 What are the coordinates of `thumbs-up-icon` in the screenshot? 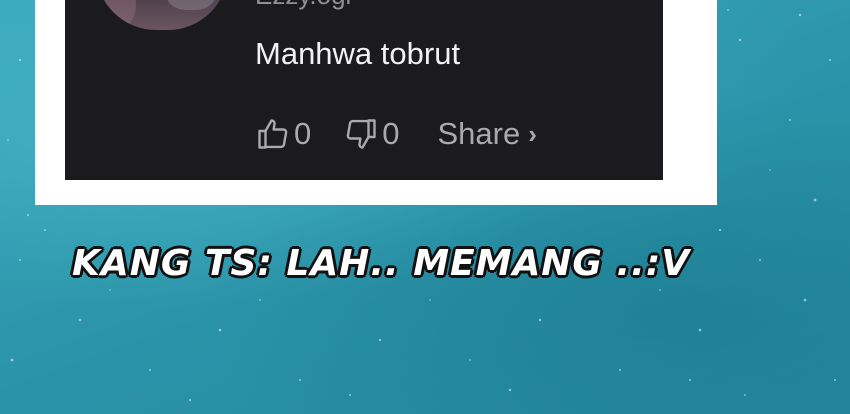 It's located at (273, 134).